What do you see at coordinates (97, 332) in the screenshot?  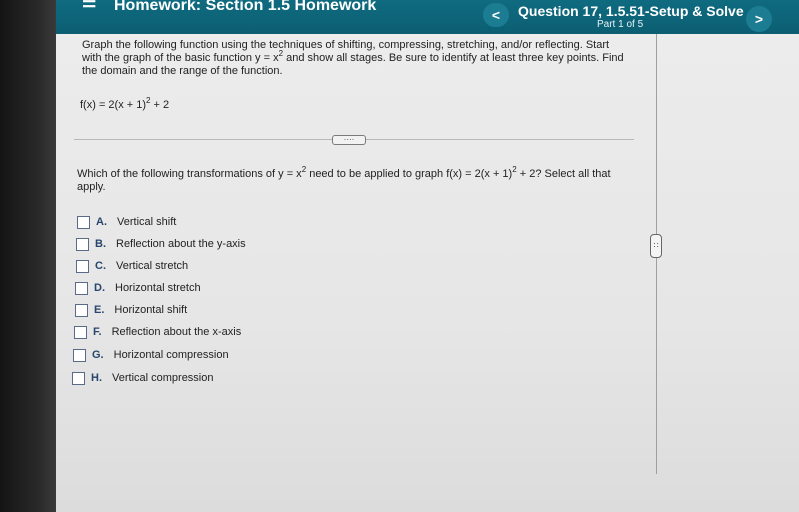 I see `option-letter: F.` at bounding box center [97, 332].